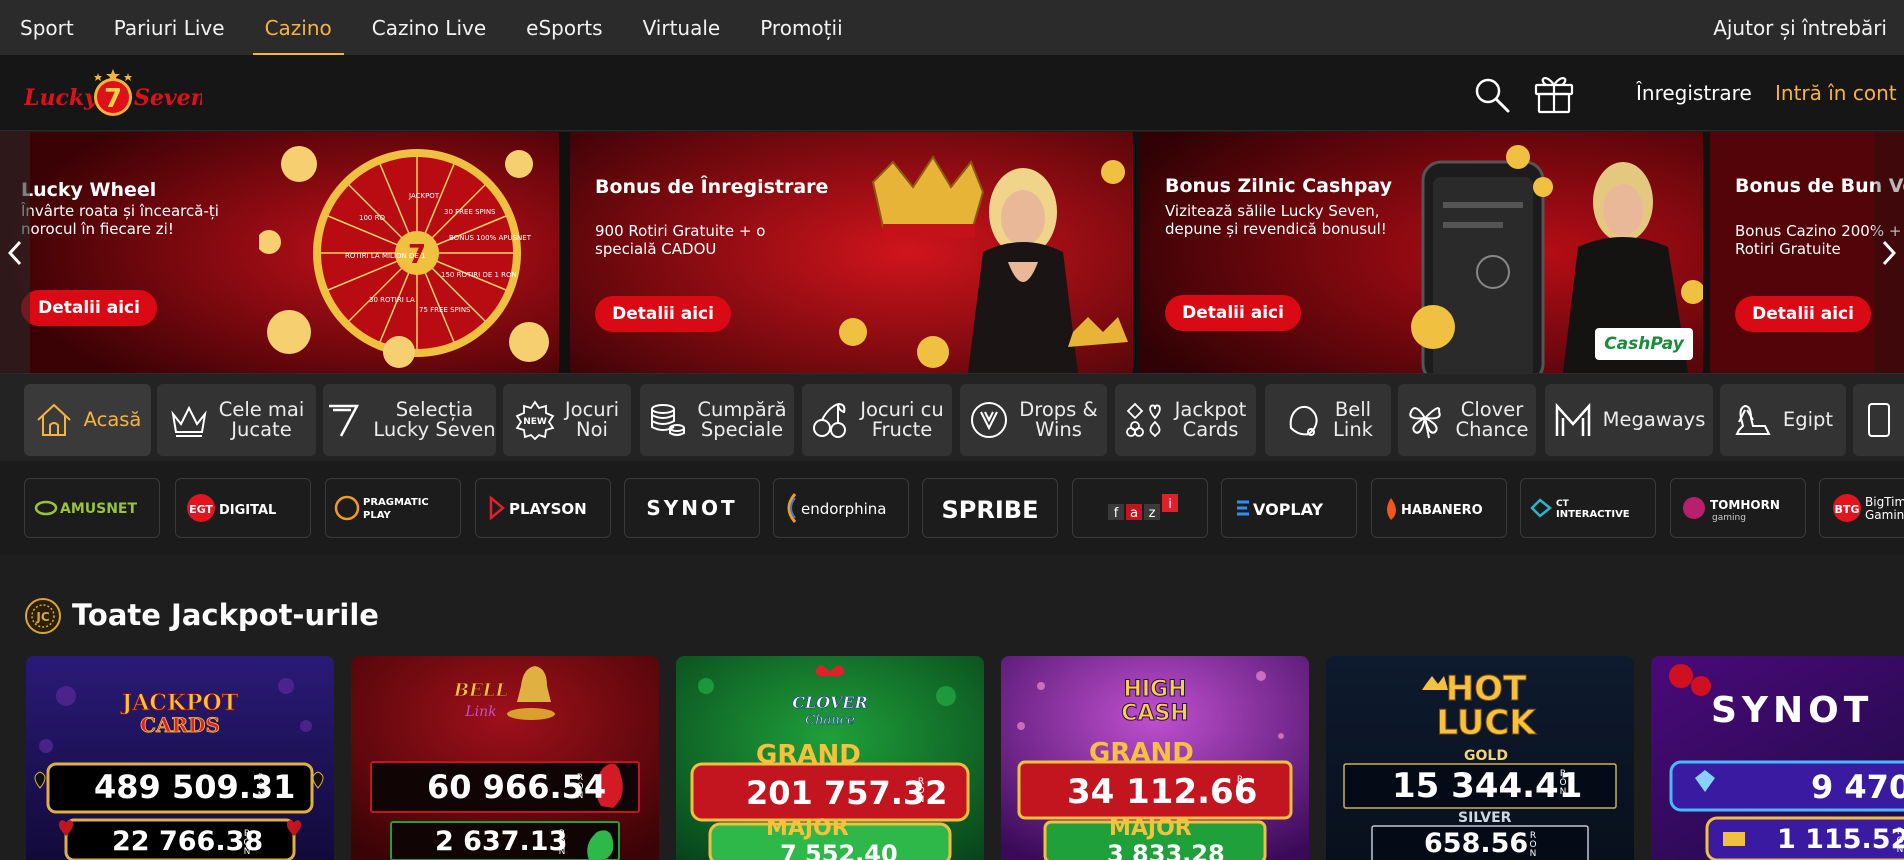 This screenshot has width=1904, height=860. I want to click on register-button: Înregistrare, so click(1694, 93).